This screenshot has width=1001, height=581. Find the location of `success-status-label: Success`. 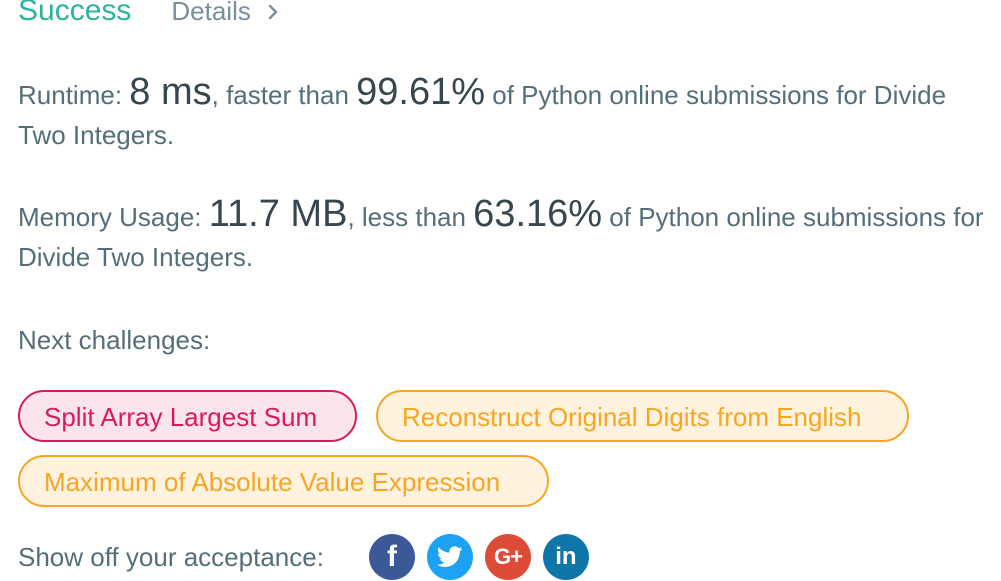

success-status-label: Success is located at coordinates (75, 13).